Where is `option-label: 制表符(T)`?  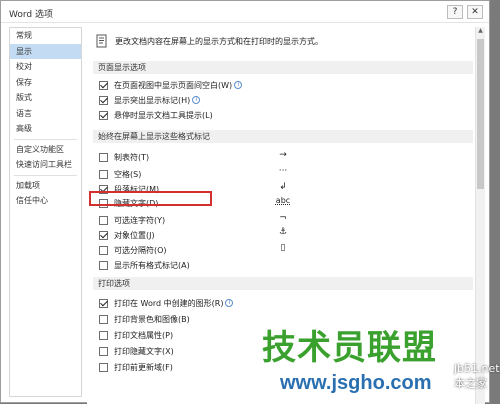
option-label: 制表符(T) is located at coordinates (132, 157).